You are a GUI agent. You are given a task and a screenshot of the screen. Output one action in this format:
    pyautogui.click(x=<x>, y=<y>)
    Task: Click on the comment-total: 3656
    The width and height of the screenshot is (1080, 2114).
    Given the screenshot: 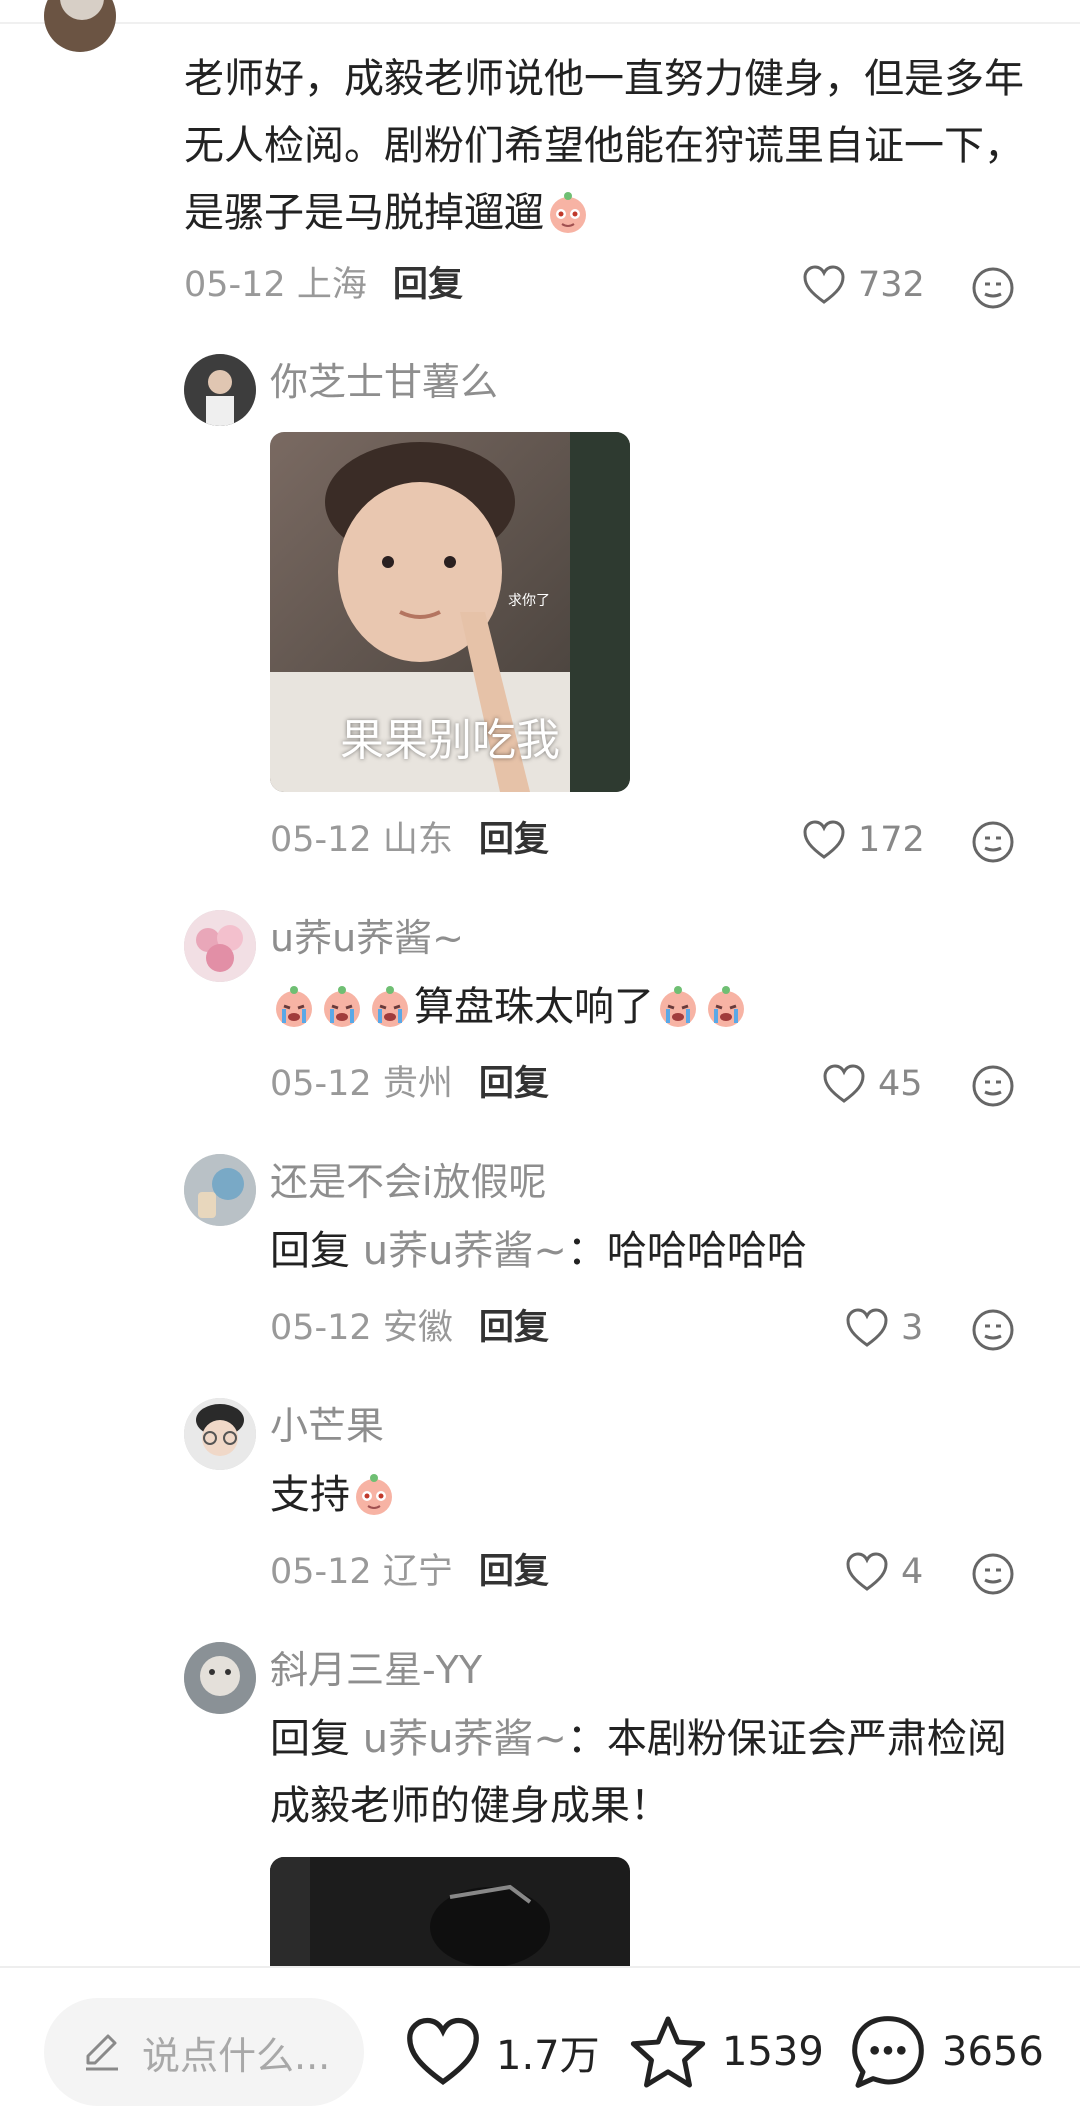 What is the action you would take?
    pyautogui.click(x=993, y=2052)
    